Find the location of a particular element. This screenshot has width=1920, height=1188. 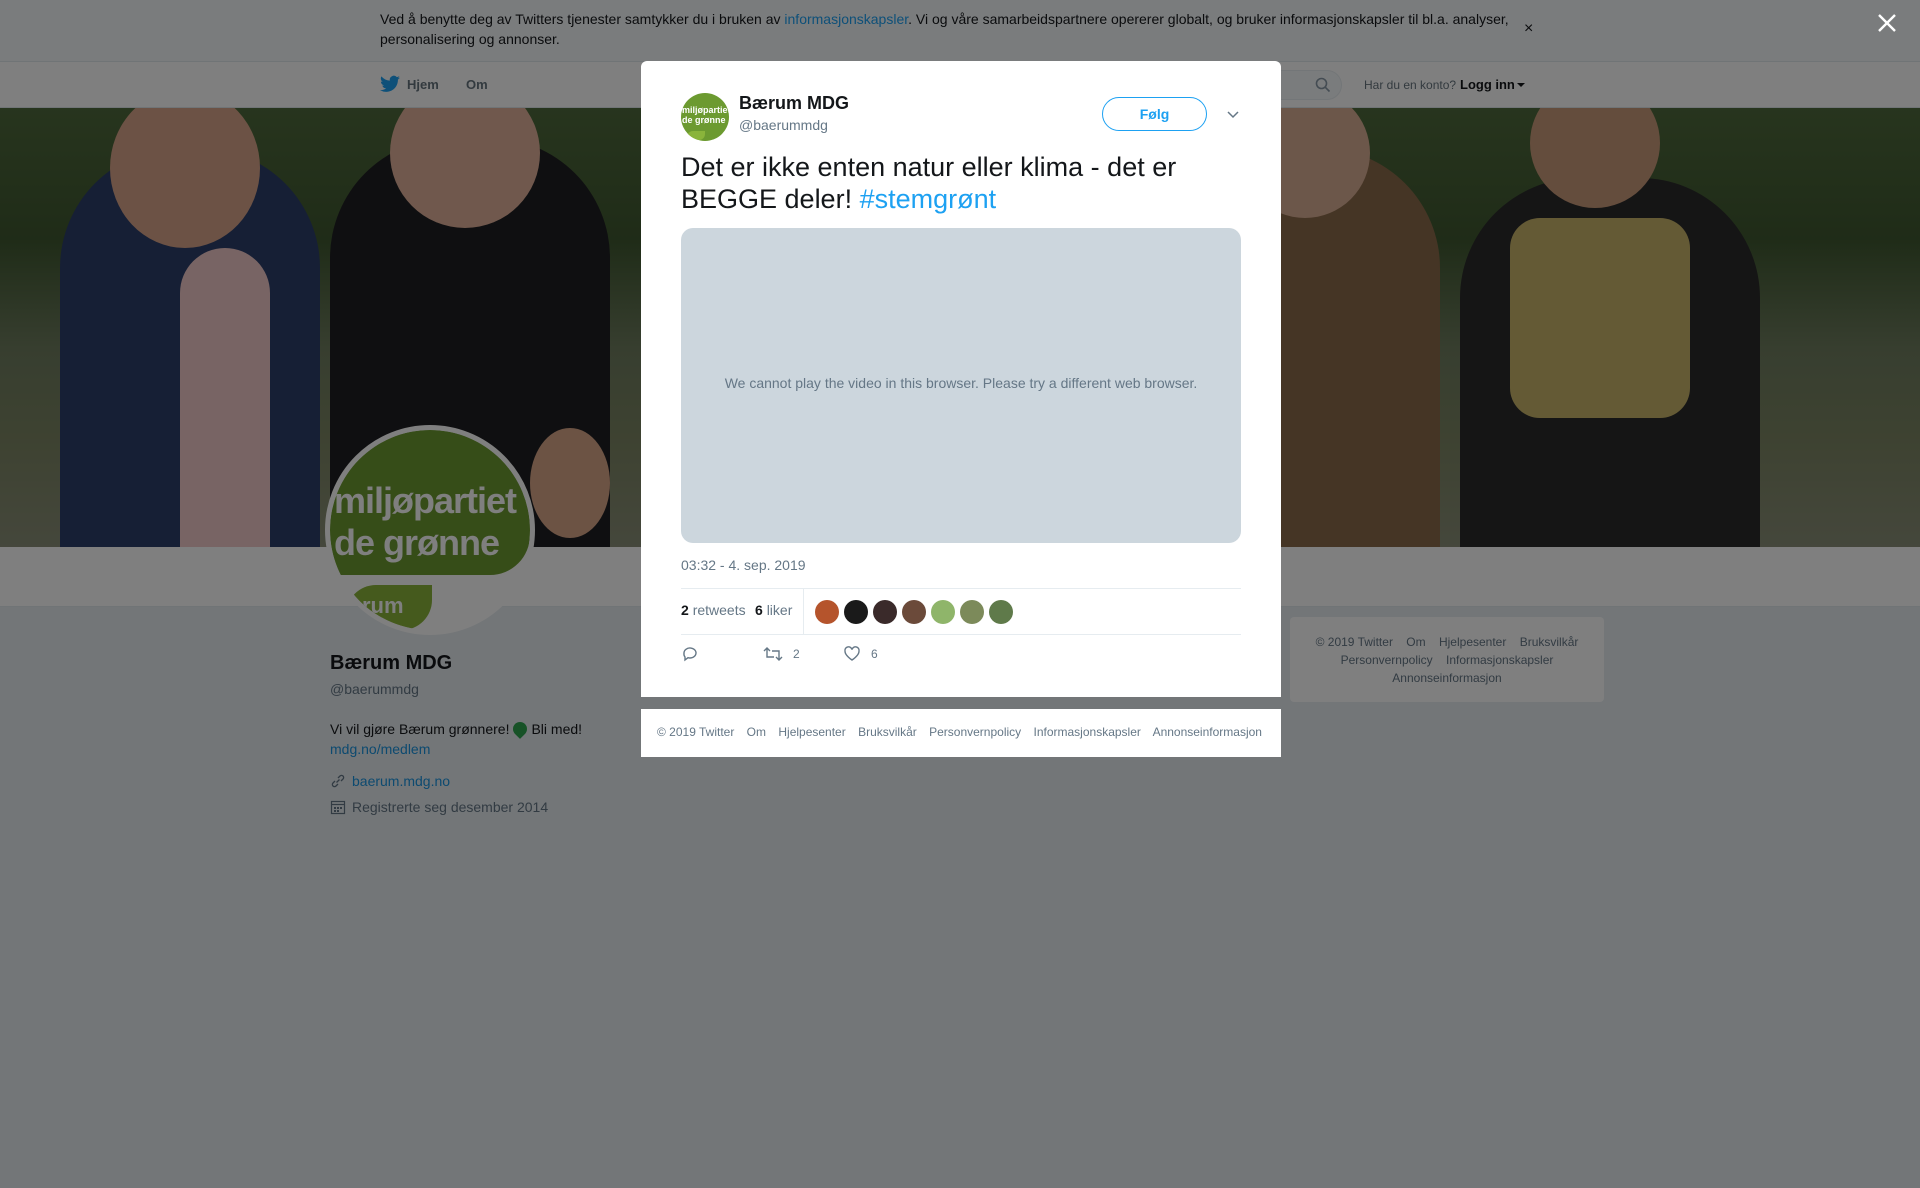

retweet-icon is located at coordinates (773, 654).